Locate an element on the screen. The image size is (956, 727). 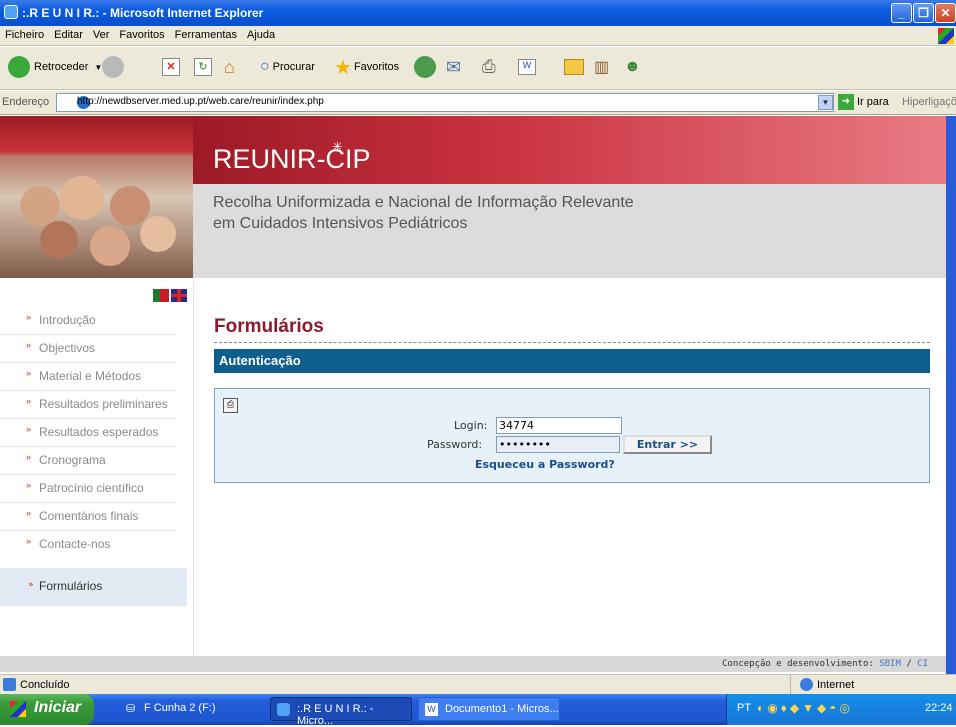
password-input is located at coordinates (558, 444).